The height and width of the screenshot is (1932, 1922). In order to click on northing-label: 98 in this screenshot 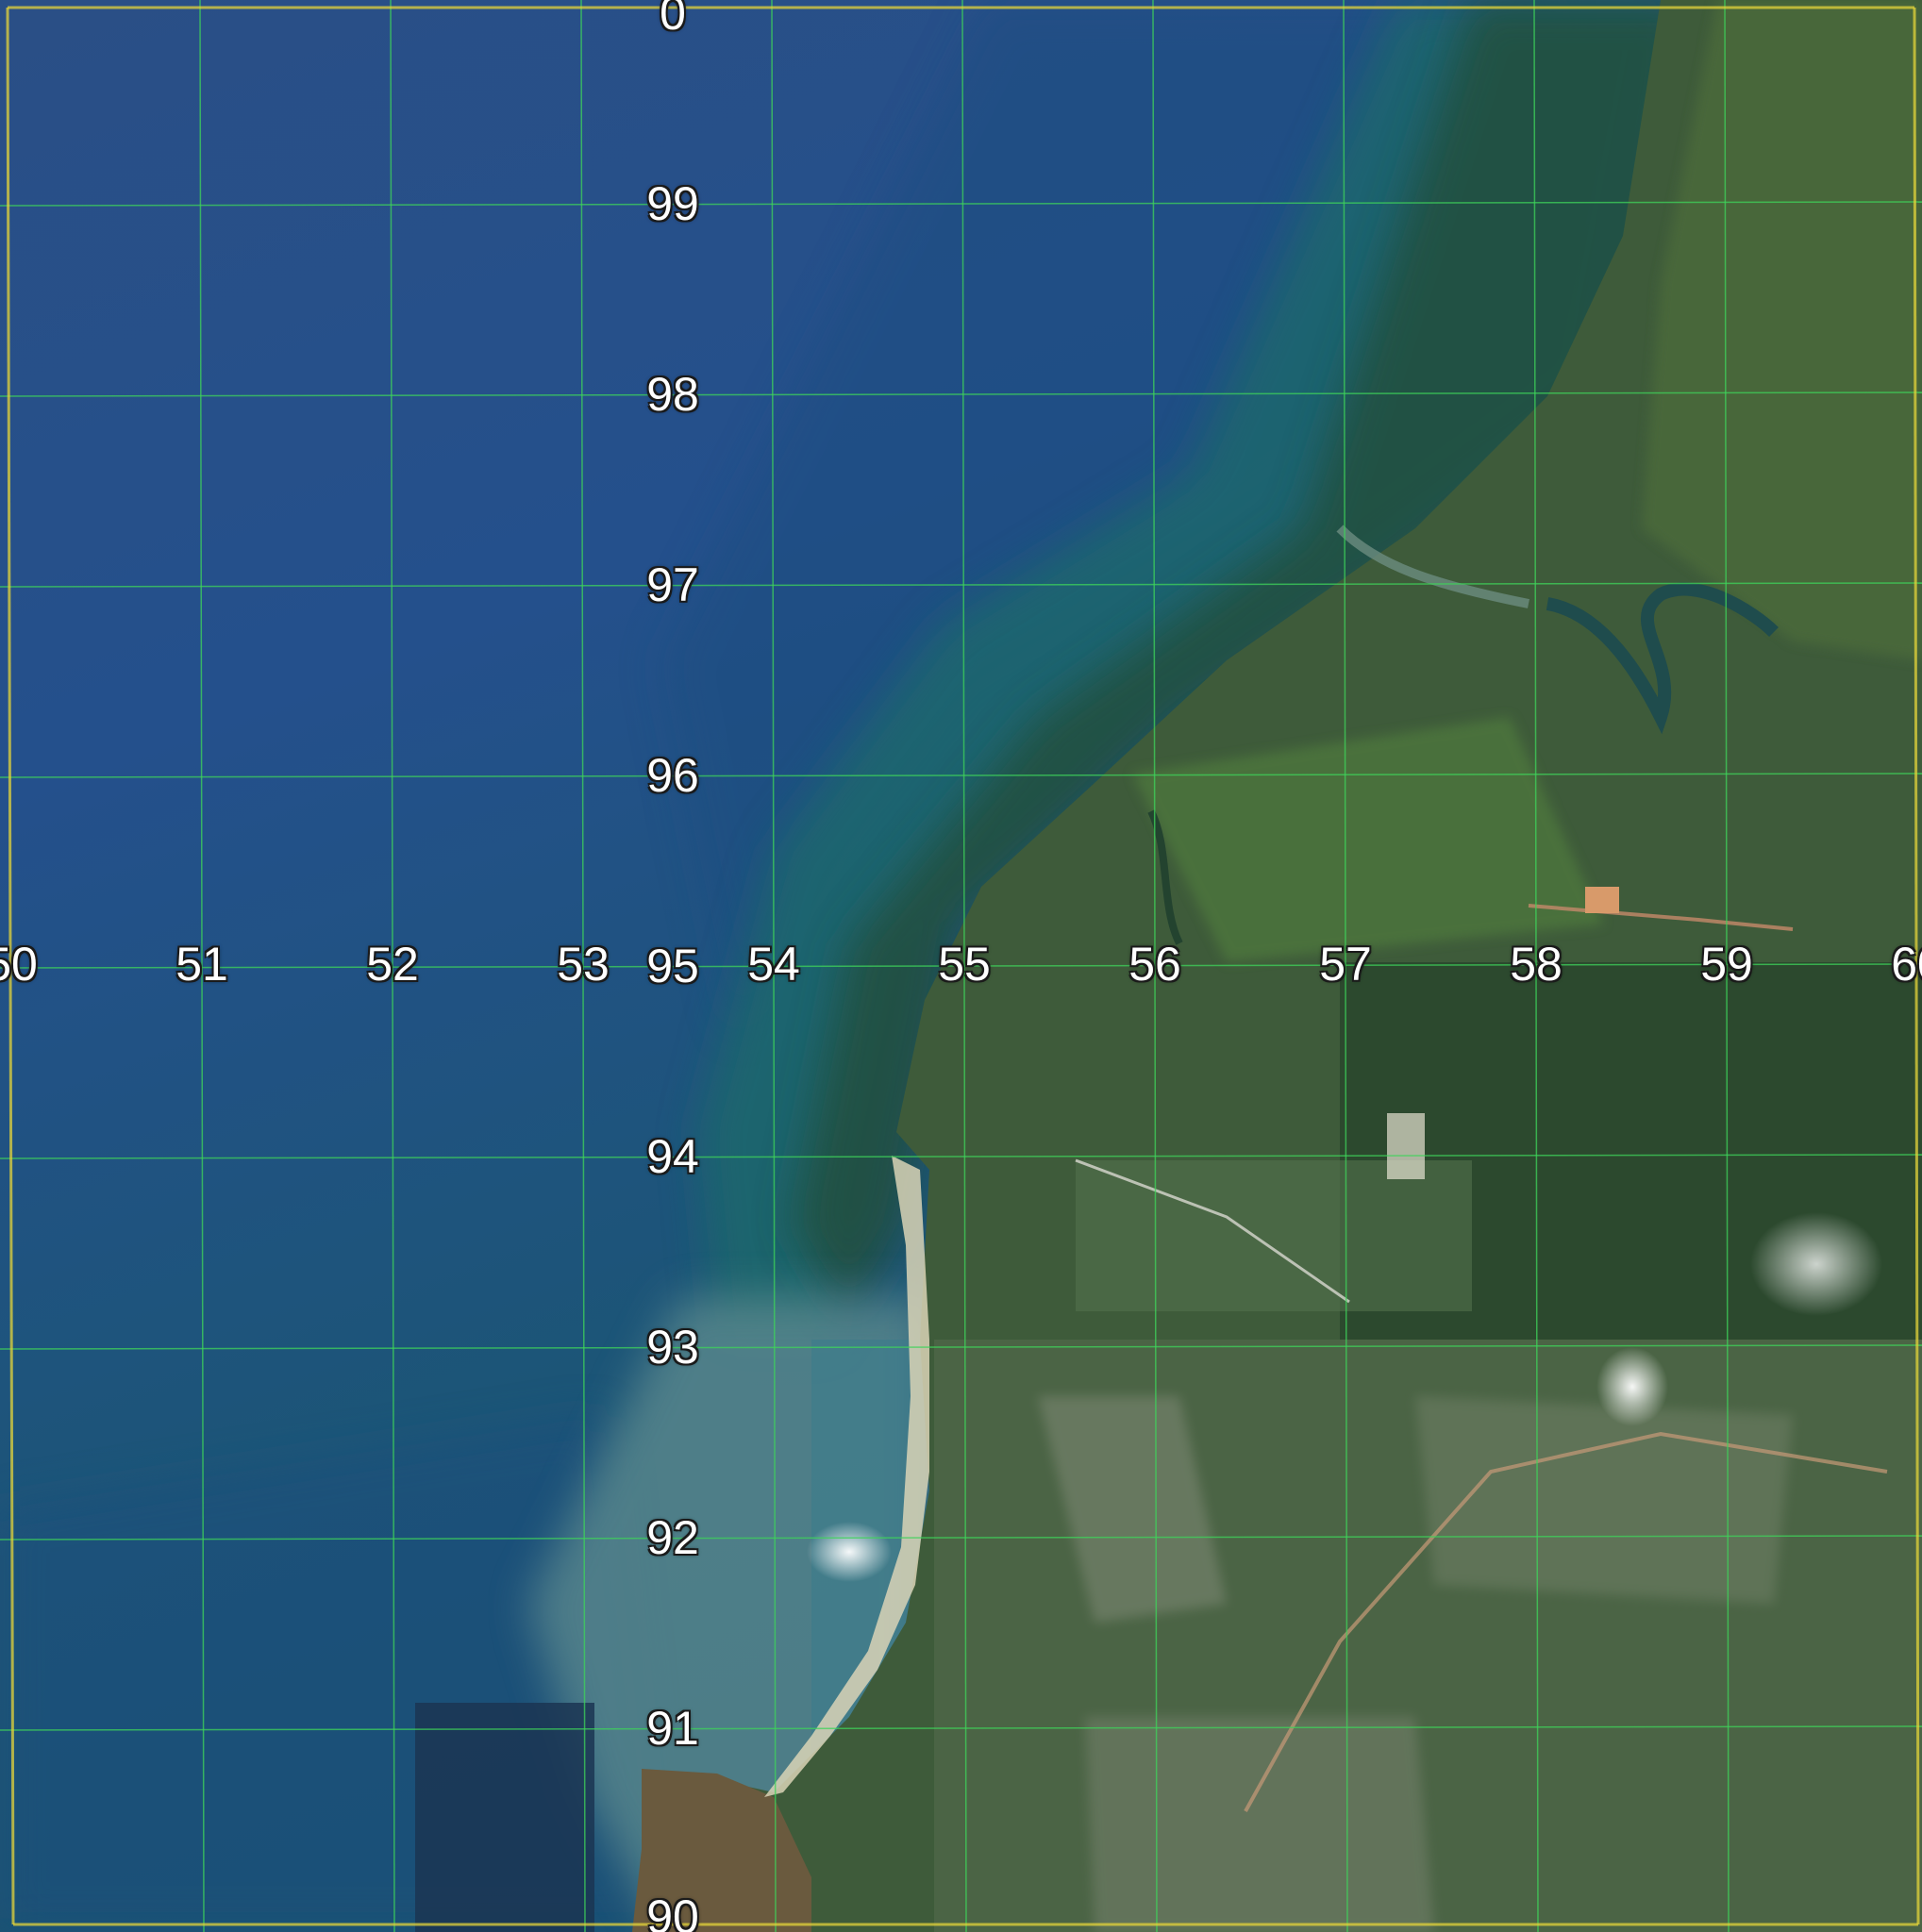, I will do `click(672, 394)`.